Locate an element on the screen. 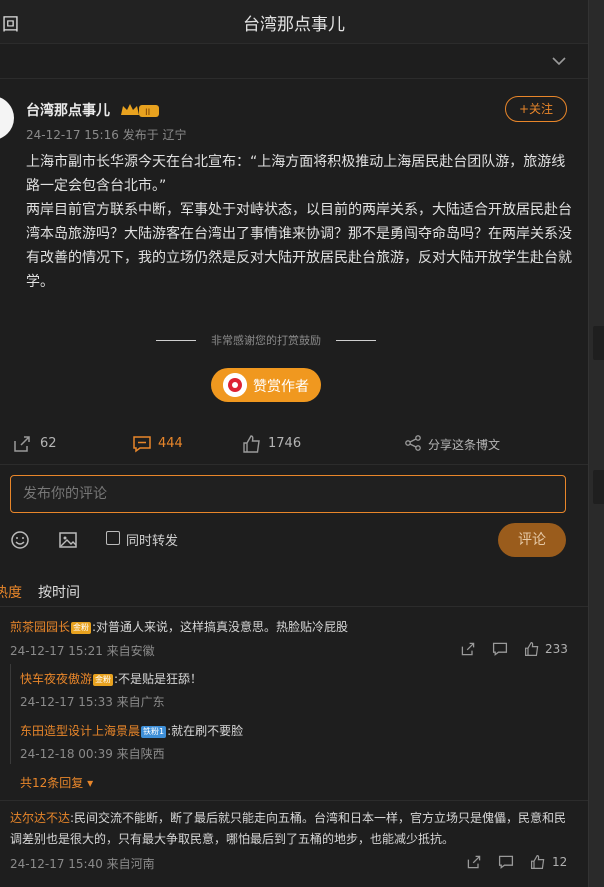 This screenshot has height=887, width=604. comment-count: 444 is located at coordinates (170, 443).